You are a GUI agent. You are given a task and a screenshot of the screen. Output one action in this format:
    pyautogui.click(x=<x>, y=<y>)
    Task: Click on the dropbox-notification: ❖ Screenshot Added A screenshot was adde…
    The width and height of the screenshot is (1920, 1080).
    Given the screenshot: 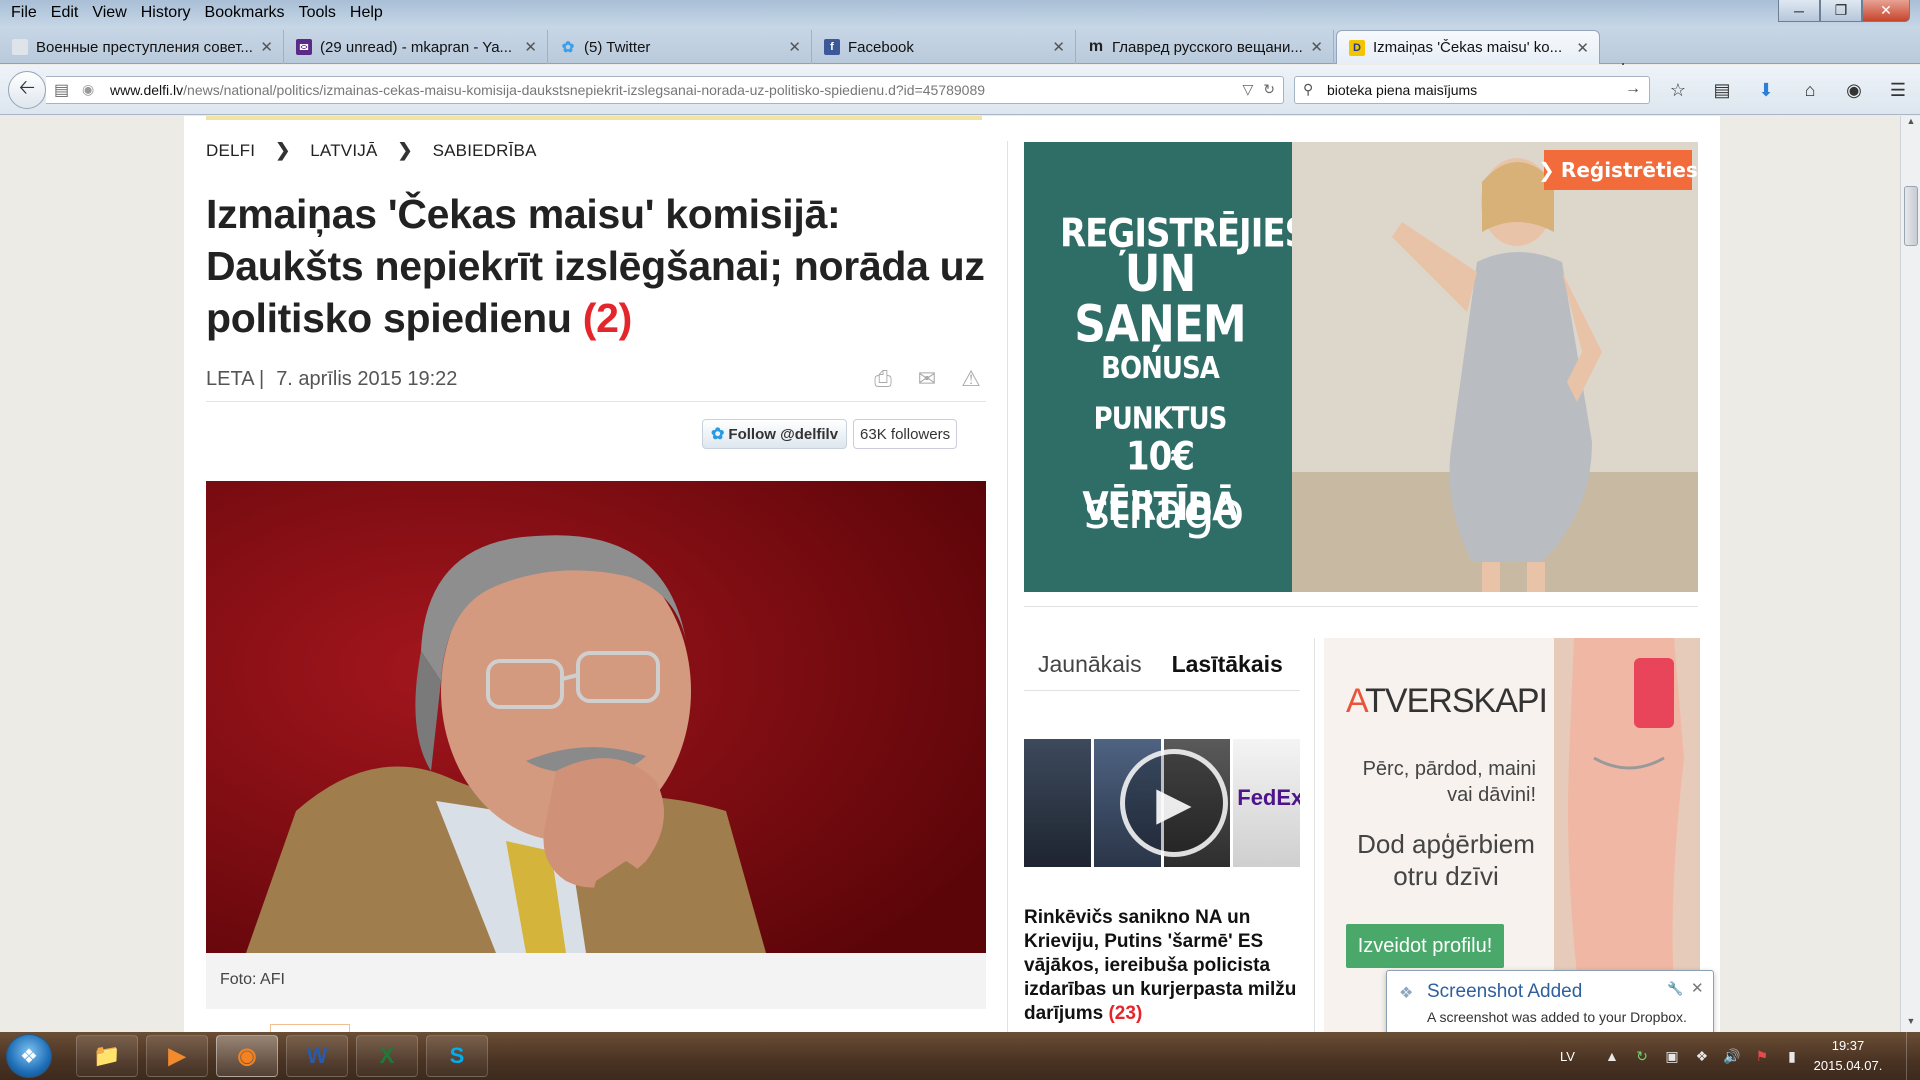 What is the action you would take?
    pyautogui.click(x=1550, y=1003)
    